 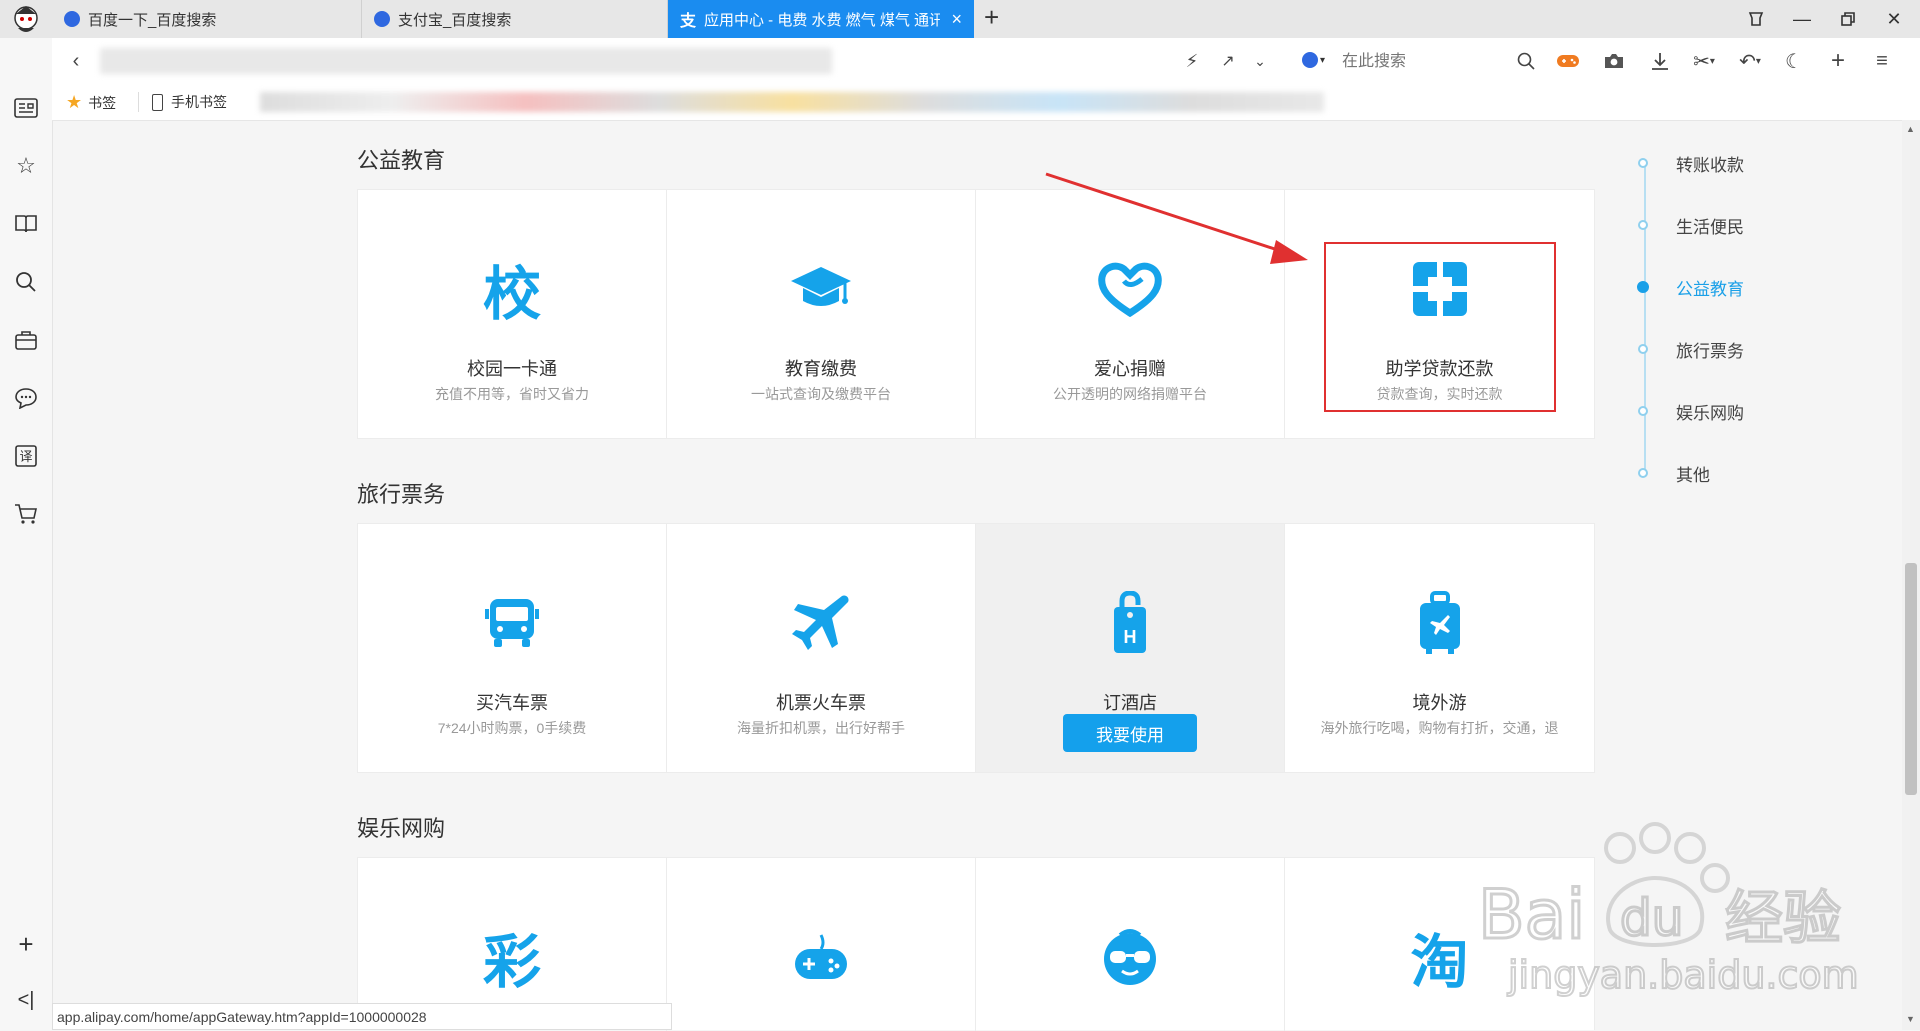 What do you see at coordinates (821, 394) in the screenshot?
I see `card-desc: 一站式查询及缴费平台` at bounding box center [821, 394].